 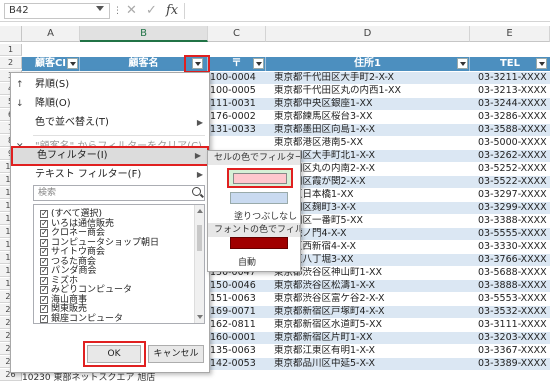 I want to click on column-header-a: A, so click(x=51, y=34).